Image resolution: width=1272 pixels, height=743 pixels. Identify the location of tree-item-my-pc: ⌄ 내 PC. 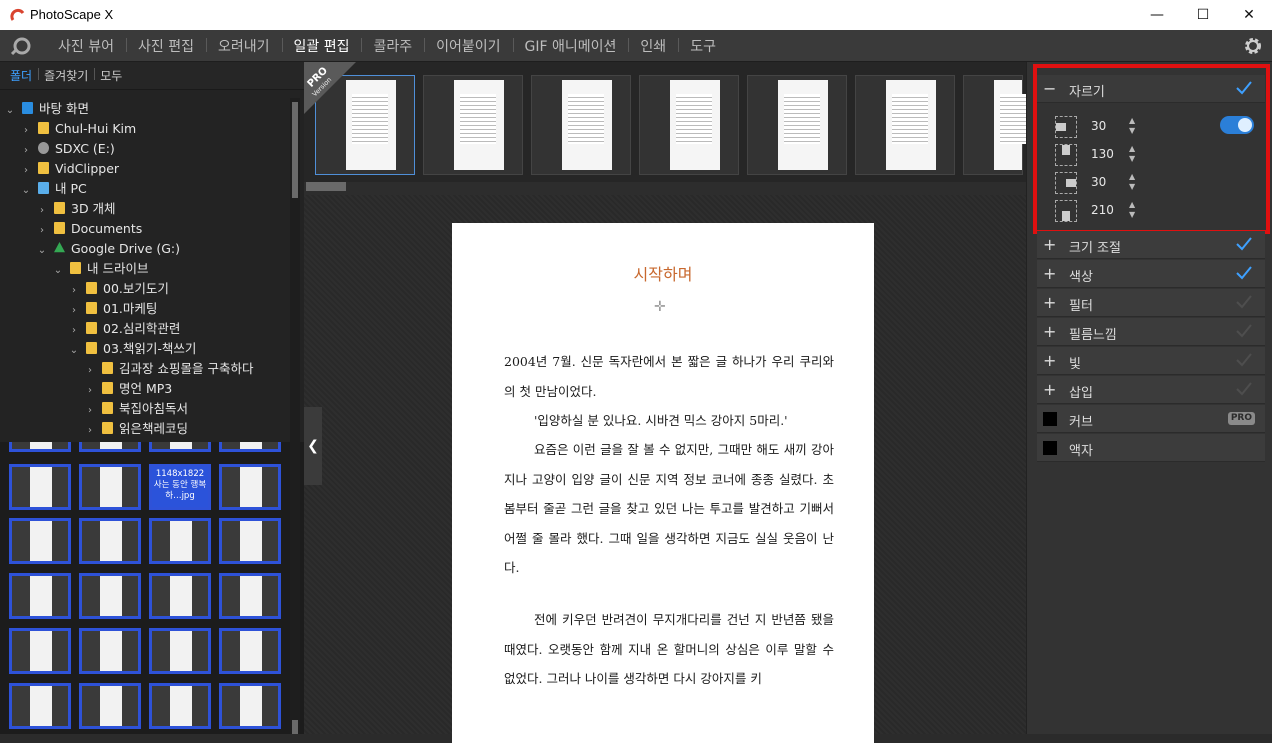
(53, 189).